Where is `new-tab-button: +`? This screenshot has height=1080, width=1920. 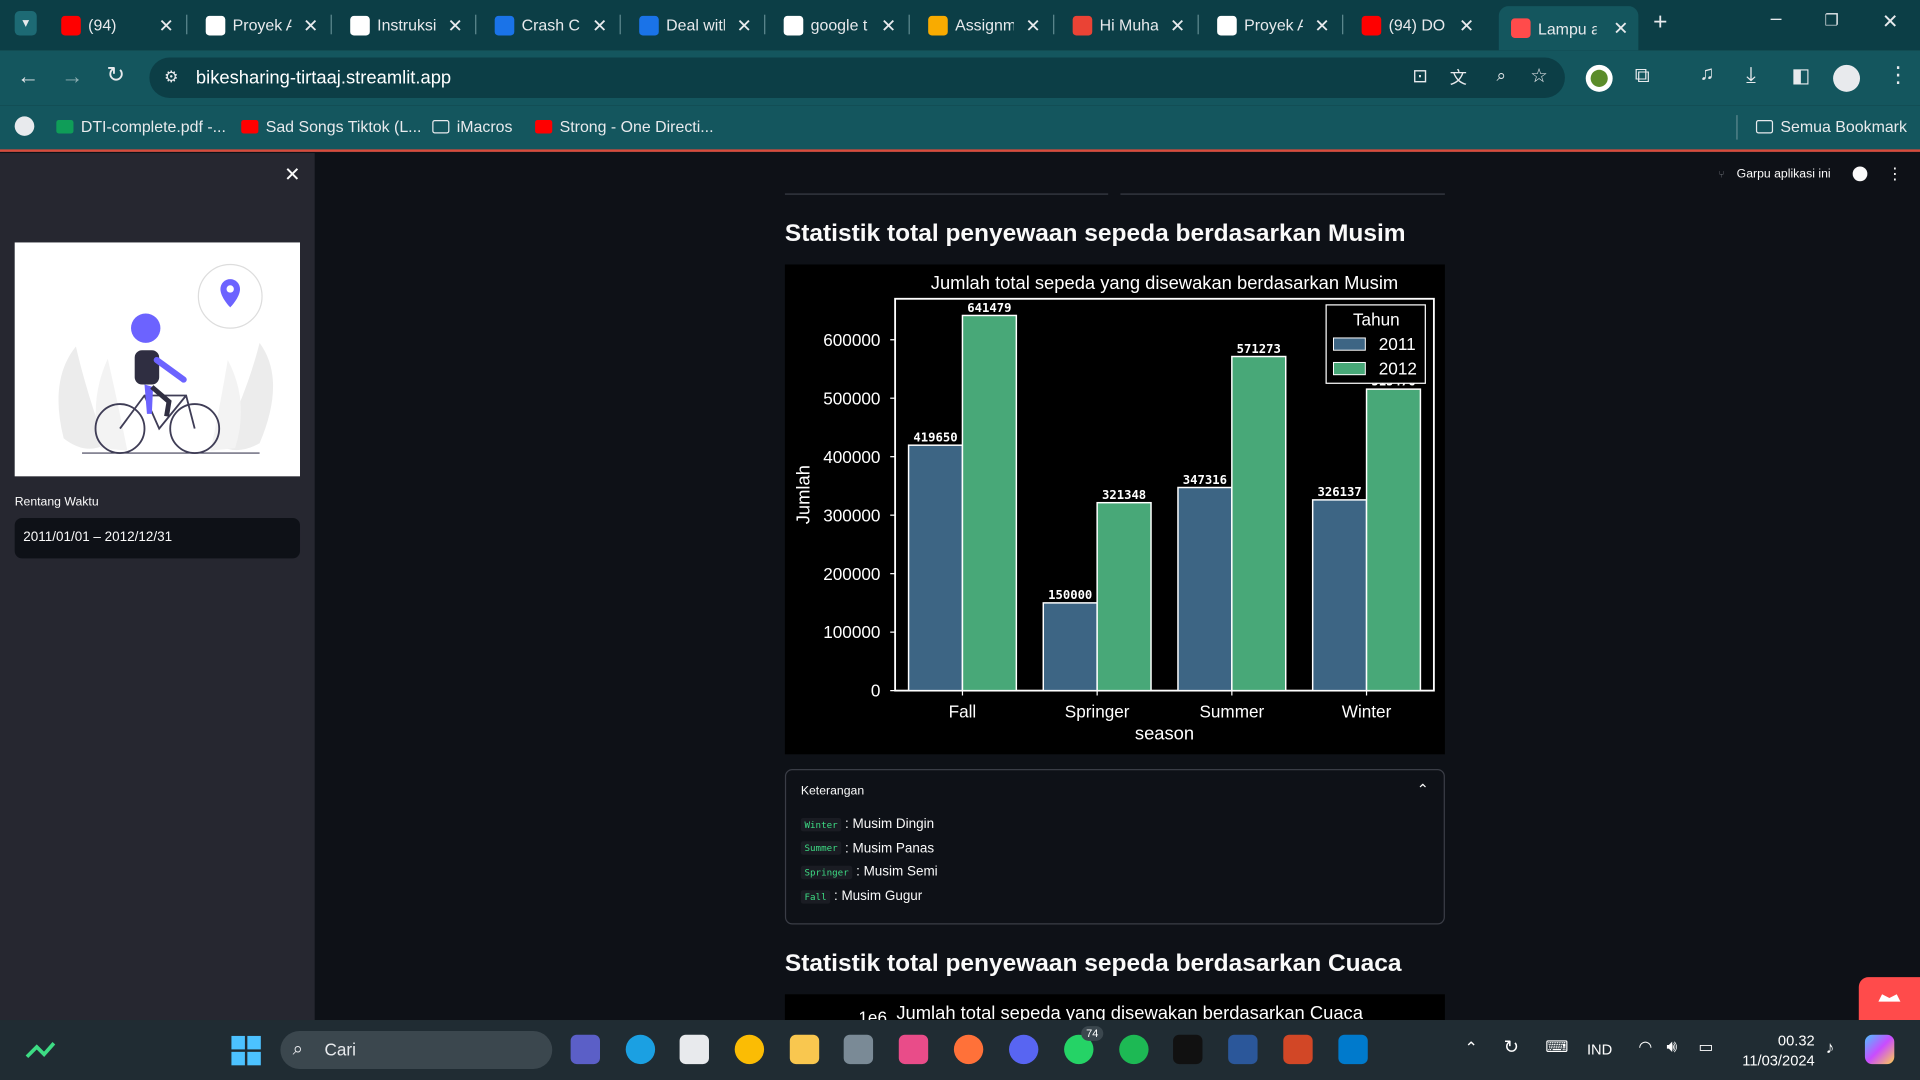
new-tab-button: + is located at coordinates (1660, 23).